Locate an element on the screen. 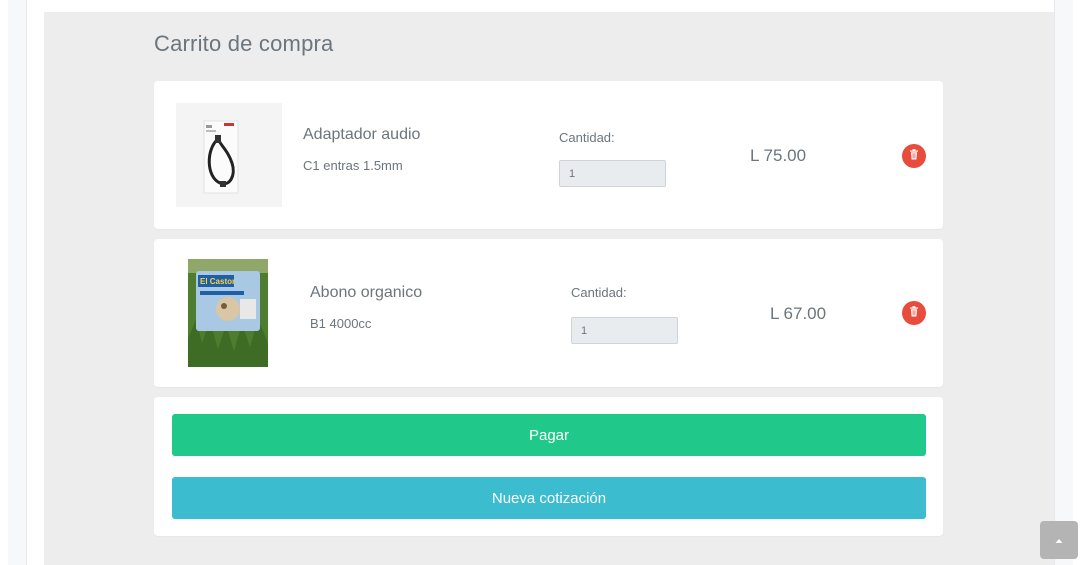  product-name: Abono organico is located at coordinates (366, 292).